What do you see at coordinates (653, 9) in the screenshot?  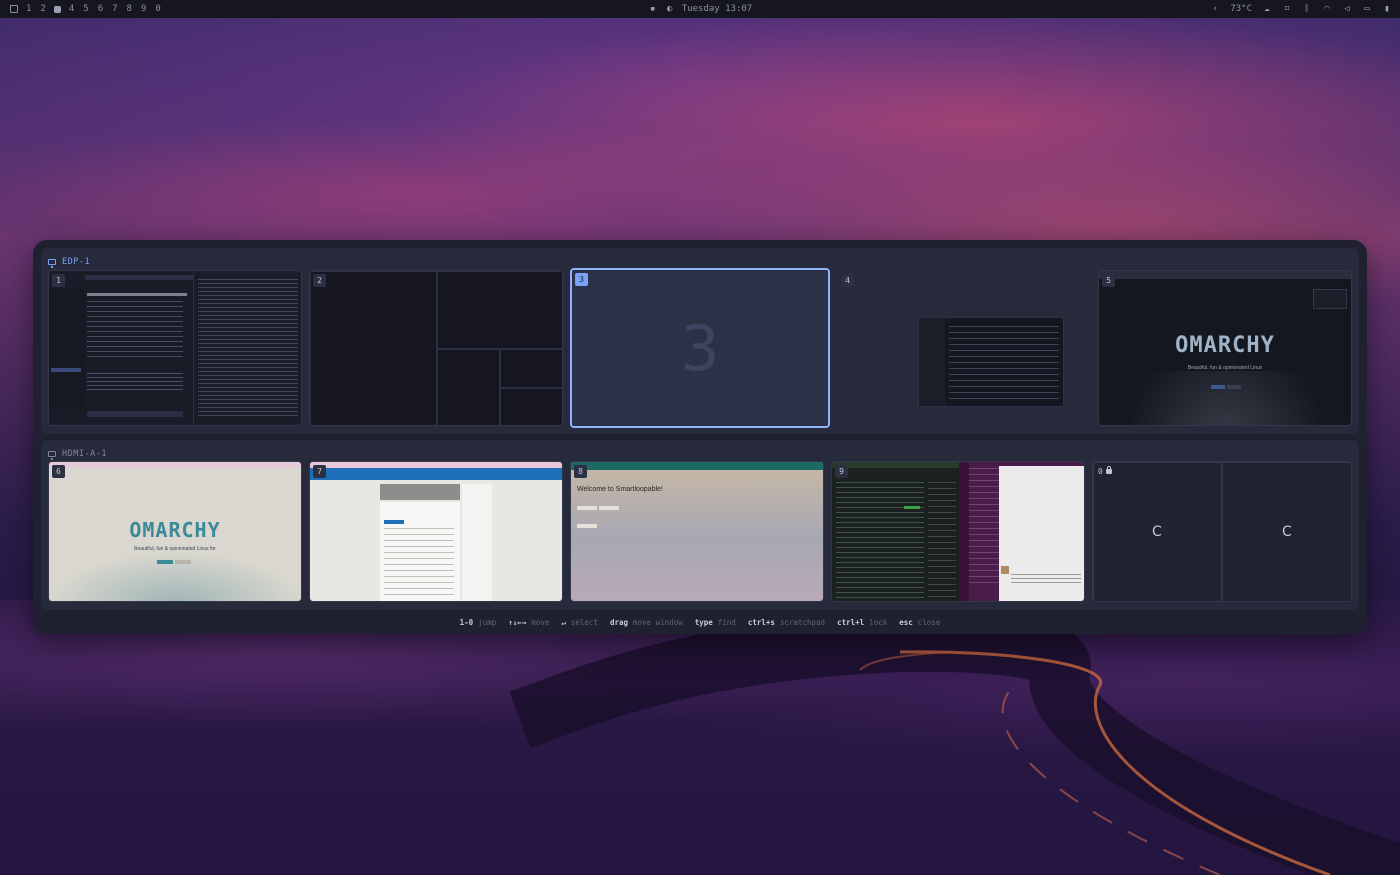 I see `notification-icon: ▪` at bounding box center [653, 9].